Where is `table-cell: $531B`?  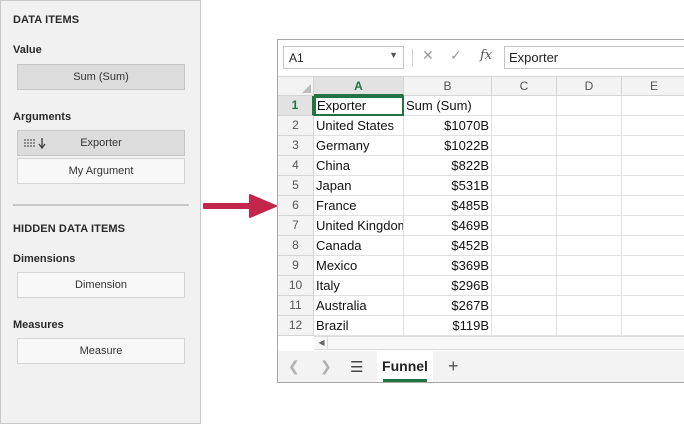
table-cell: $531B is located at coordinates (448, 186).